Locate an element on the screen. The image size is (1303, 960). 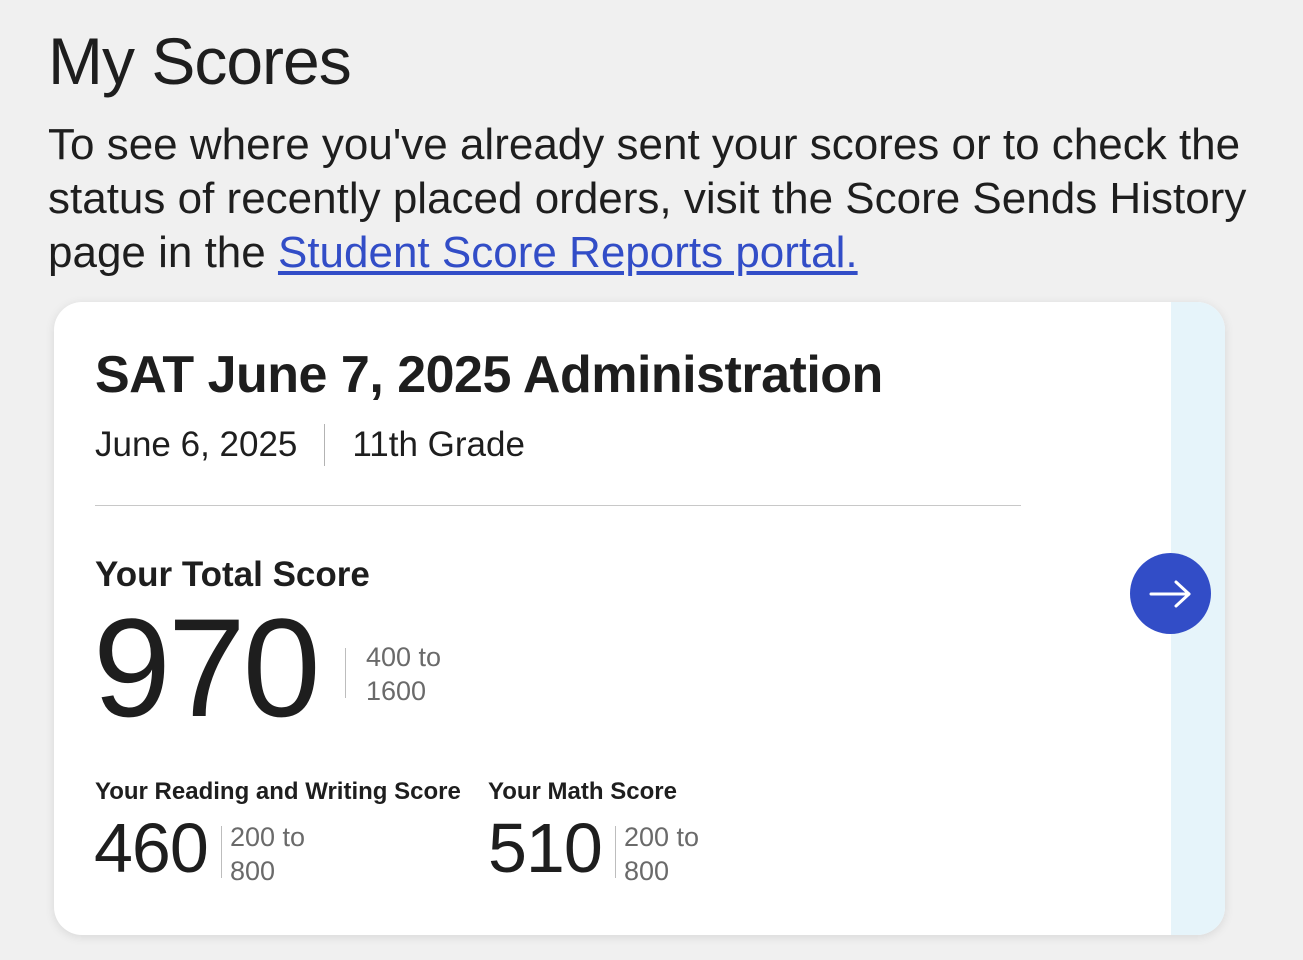
arrow-right-icon is located at coordinates (1169, 593).